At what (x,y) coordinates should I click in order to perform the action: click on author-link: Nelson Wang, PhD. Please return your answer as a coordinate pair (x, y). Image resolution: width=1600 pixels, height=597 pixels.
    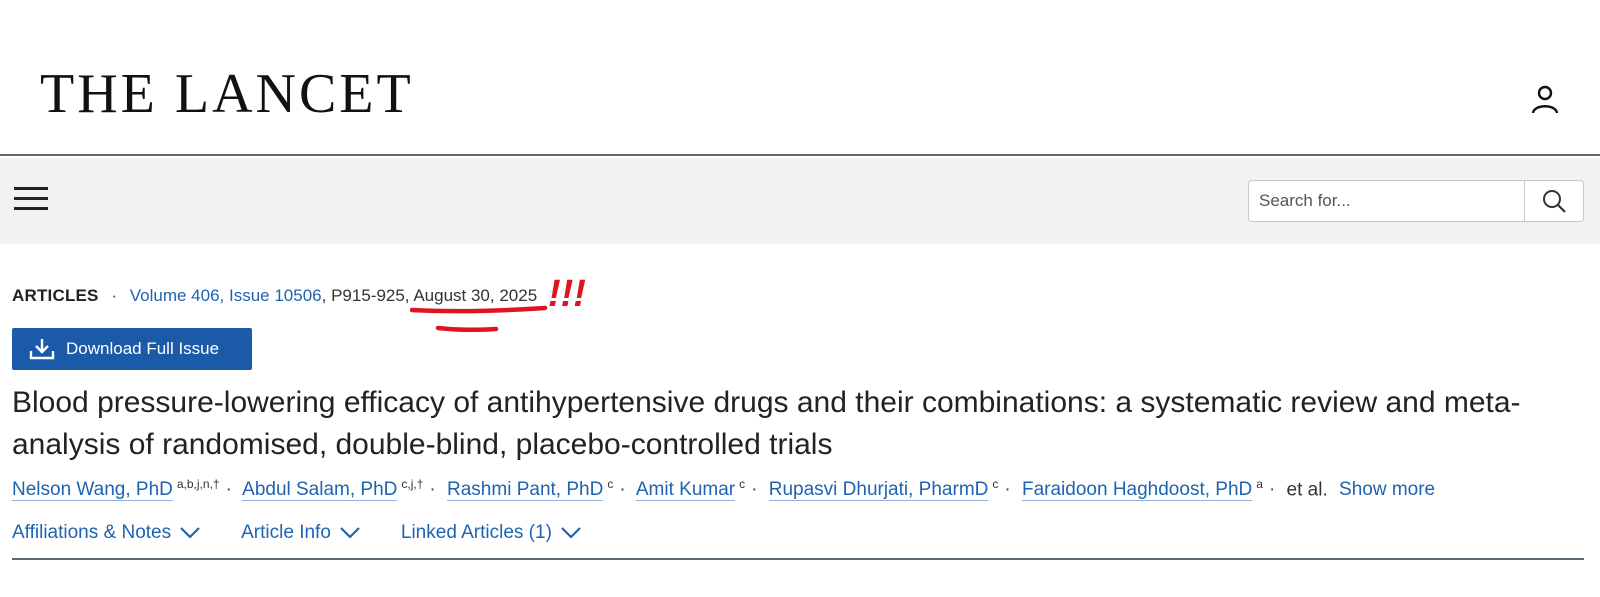
    Looking at the image, I should click on (92, 490).